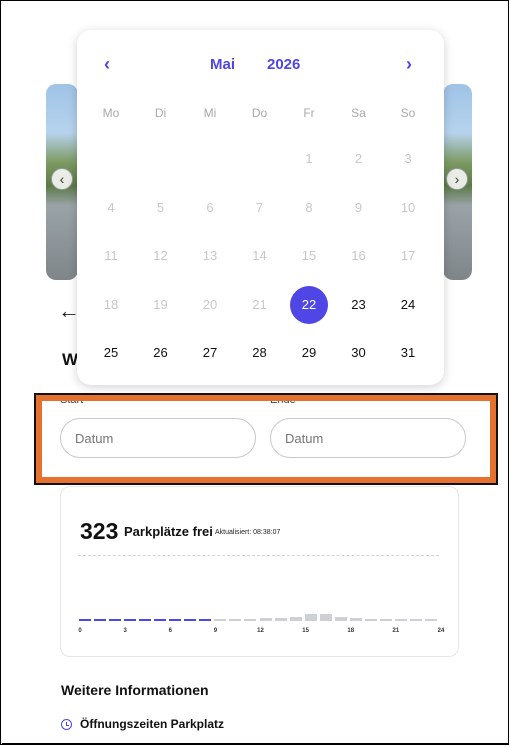  Describe the element at coordinates (408, 255) in the screenshot. I see `calendar-day-17: 17` at that location.